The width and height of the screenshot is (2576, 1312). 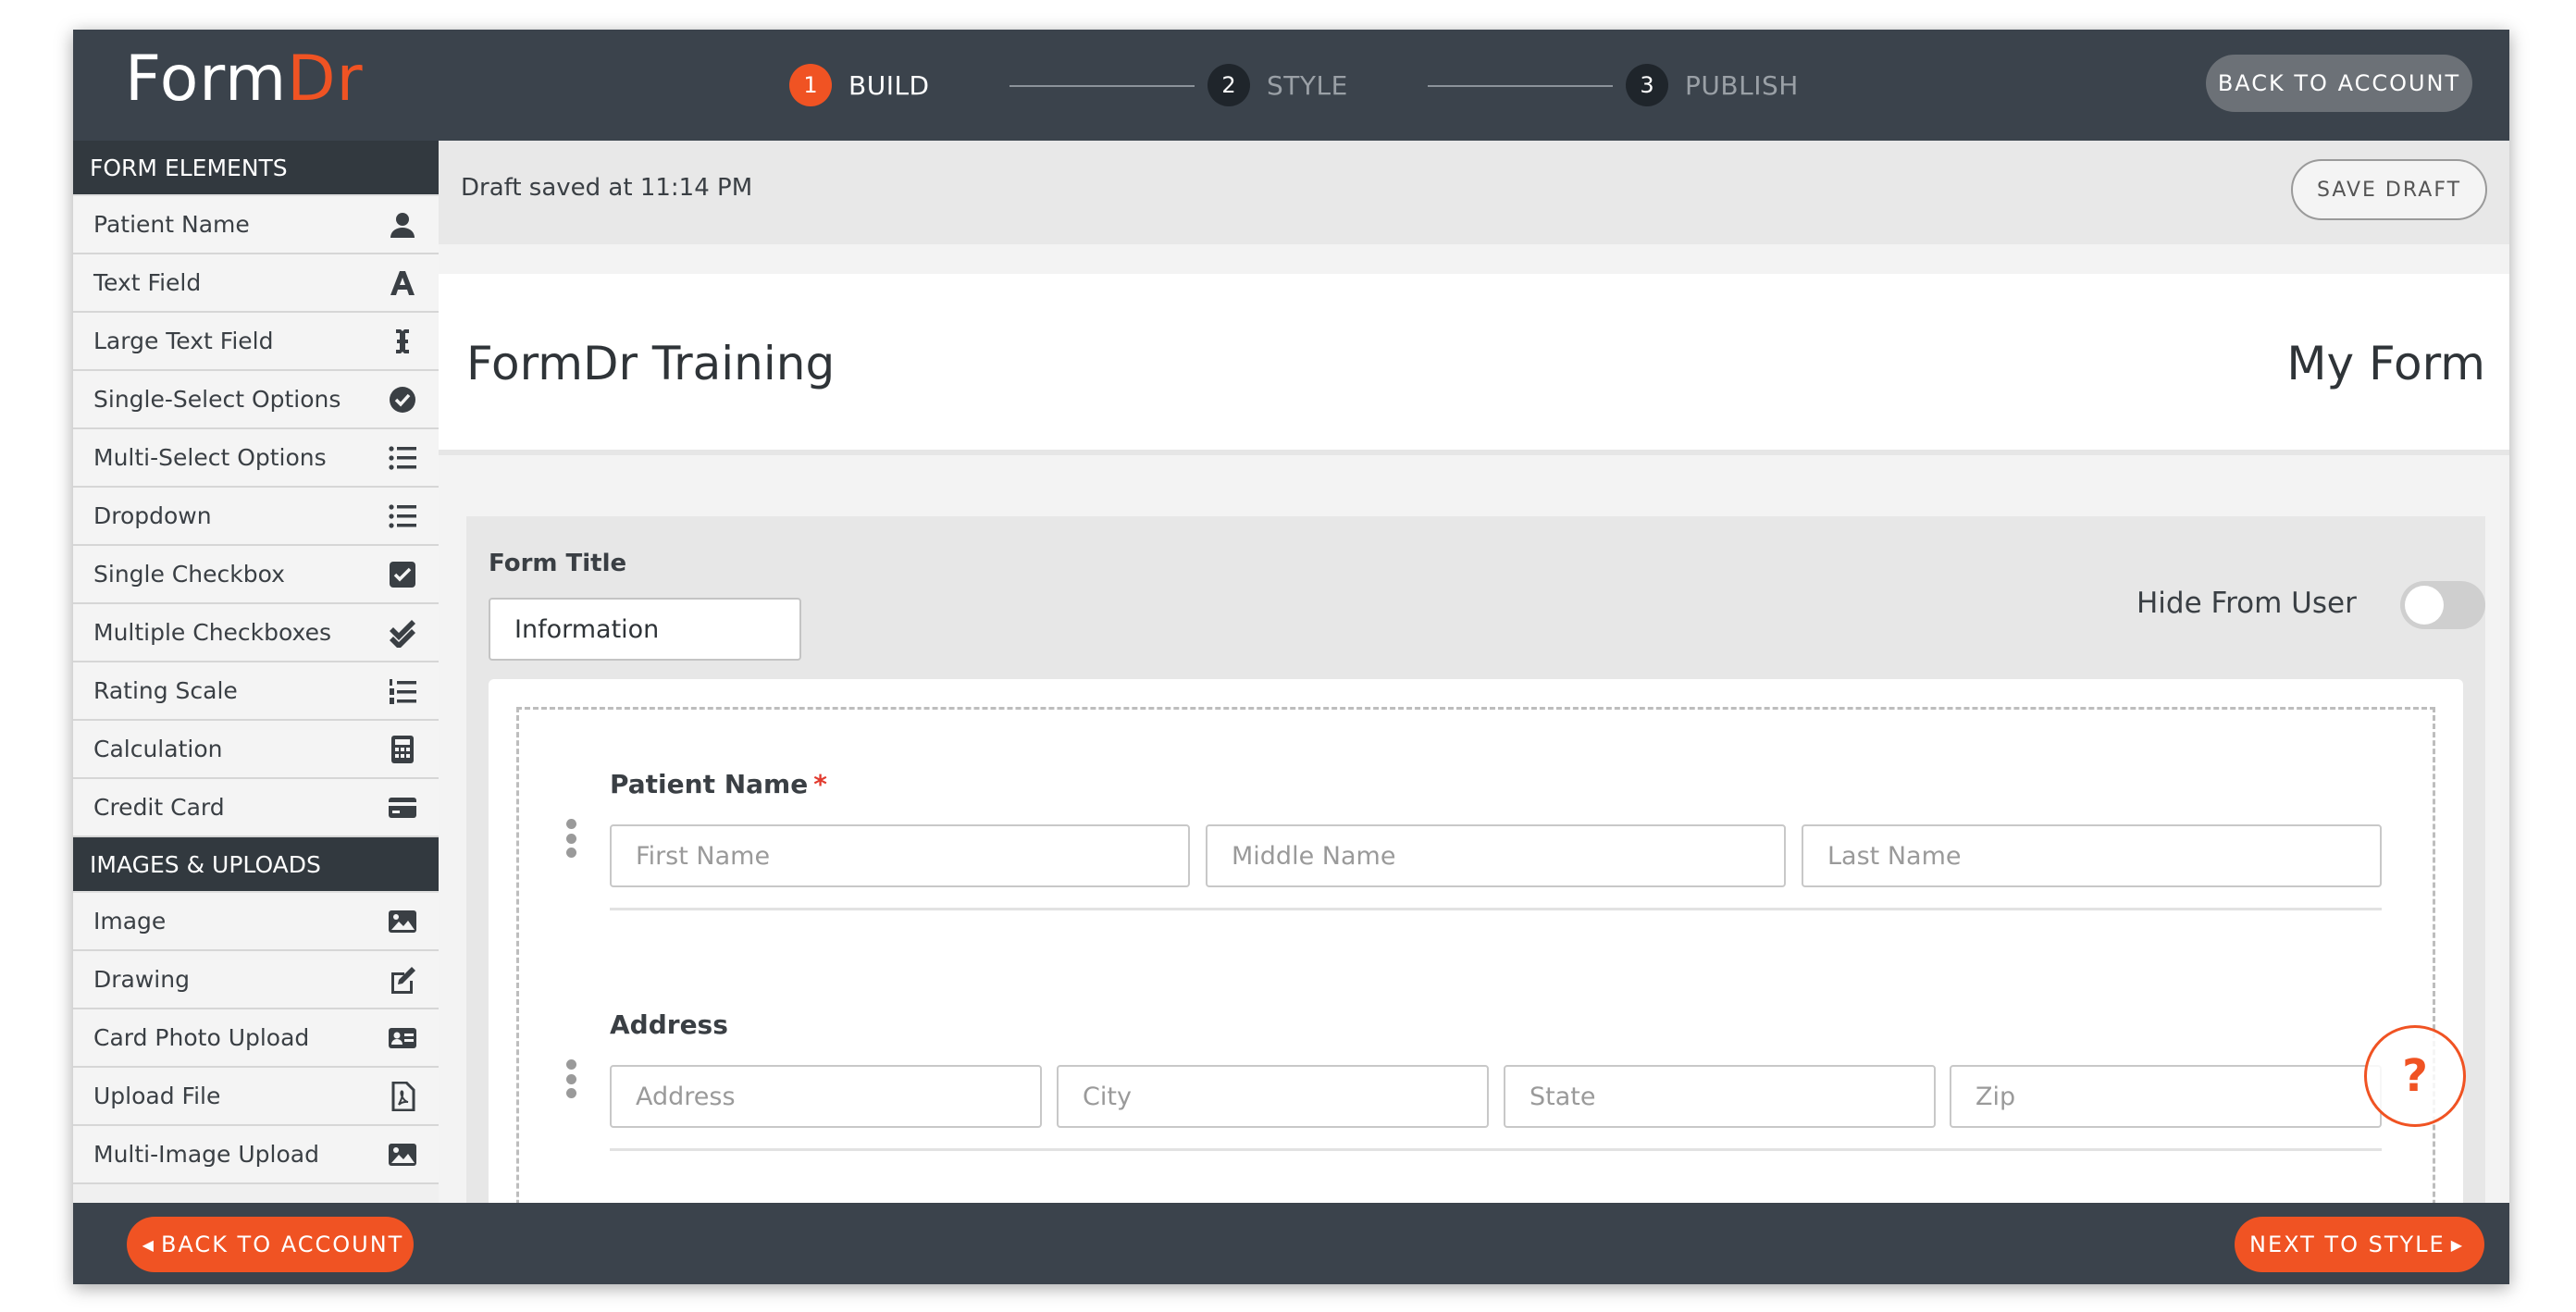 I want to click on user-icon, so click(x=402, y=225).